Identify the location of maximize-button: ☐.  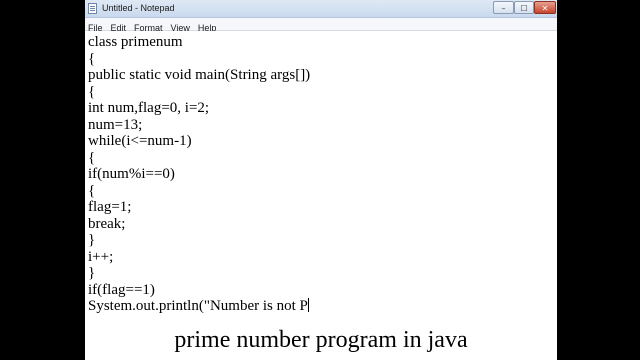
(524, 7).